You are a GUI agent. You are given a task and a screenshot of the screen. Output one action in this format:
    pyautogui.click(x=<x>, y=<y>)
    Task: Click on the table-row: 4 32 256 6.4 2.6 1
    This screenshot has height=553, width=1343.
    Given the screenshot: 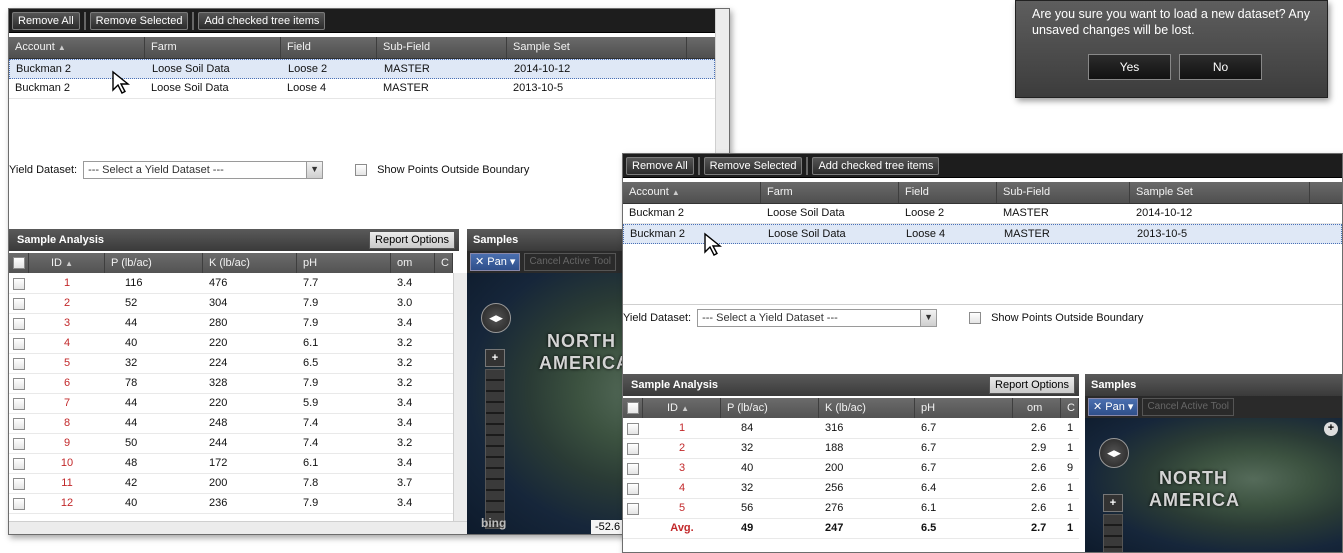 What is the action you would take?
    pyautogui.click(x=851, y=489)
    